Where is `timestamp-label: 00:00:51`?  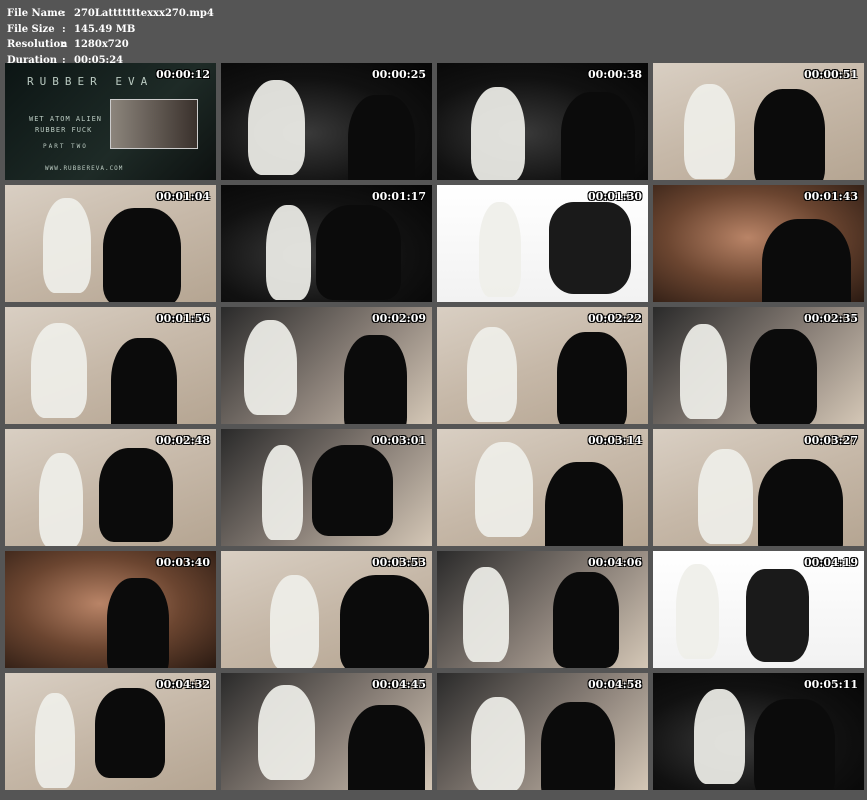
timestamp-label: 00:00:51 is located at coordinates (830, 74).